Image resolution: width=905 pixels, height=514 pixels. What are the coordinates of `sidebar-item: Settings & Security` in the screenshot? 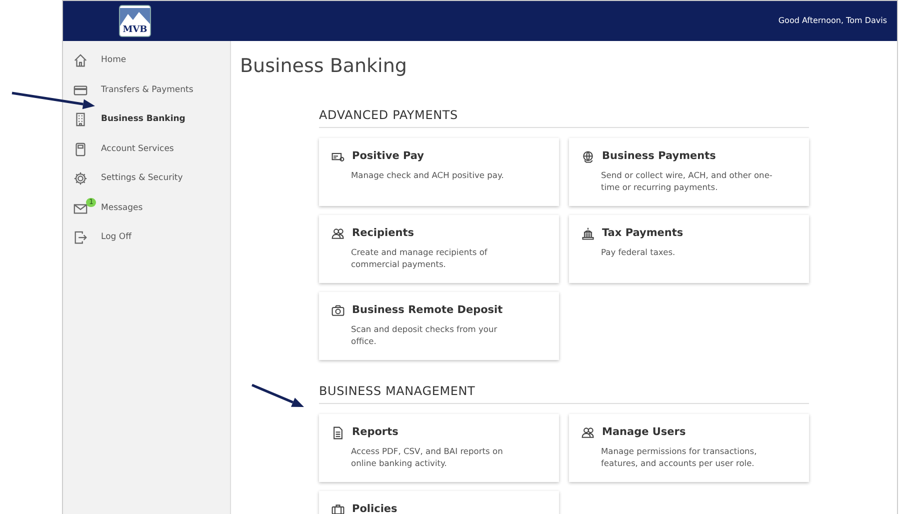 It's located at (146, 179).